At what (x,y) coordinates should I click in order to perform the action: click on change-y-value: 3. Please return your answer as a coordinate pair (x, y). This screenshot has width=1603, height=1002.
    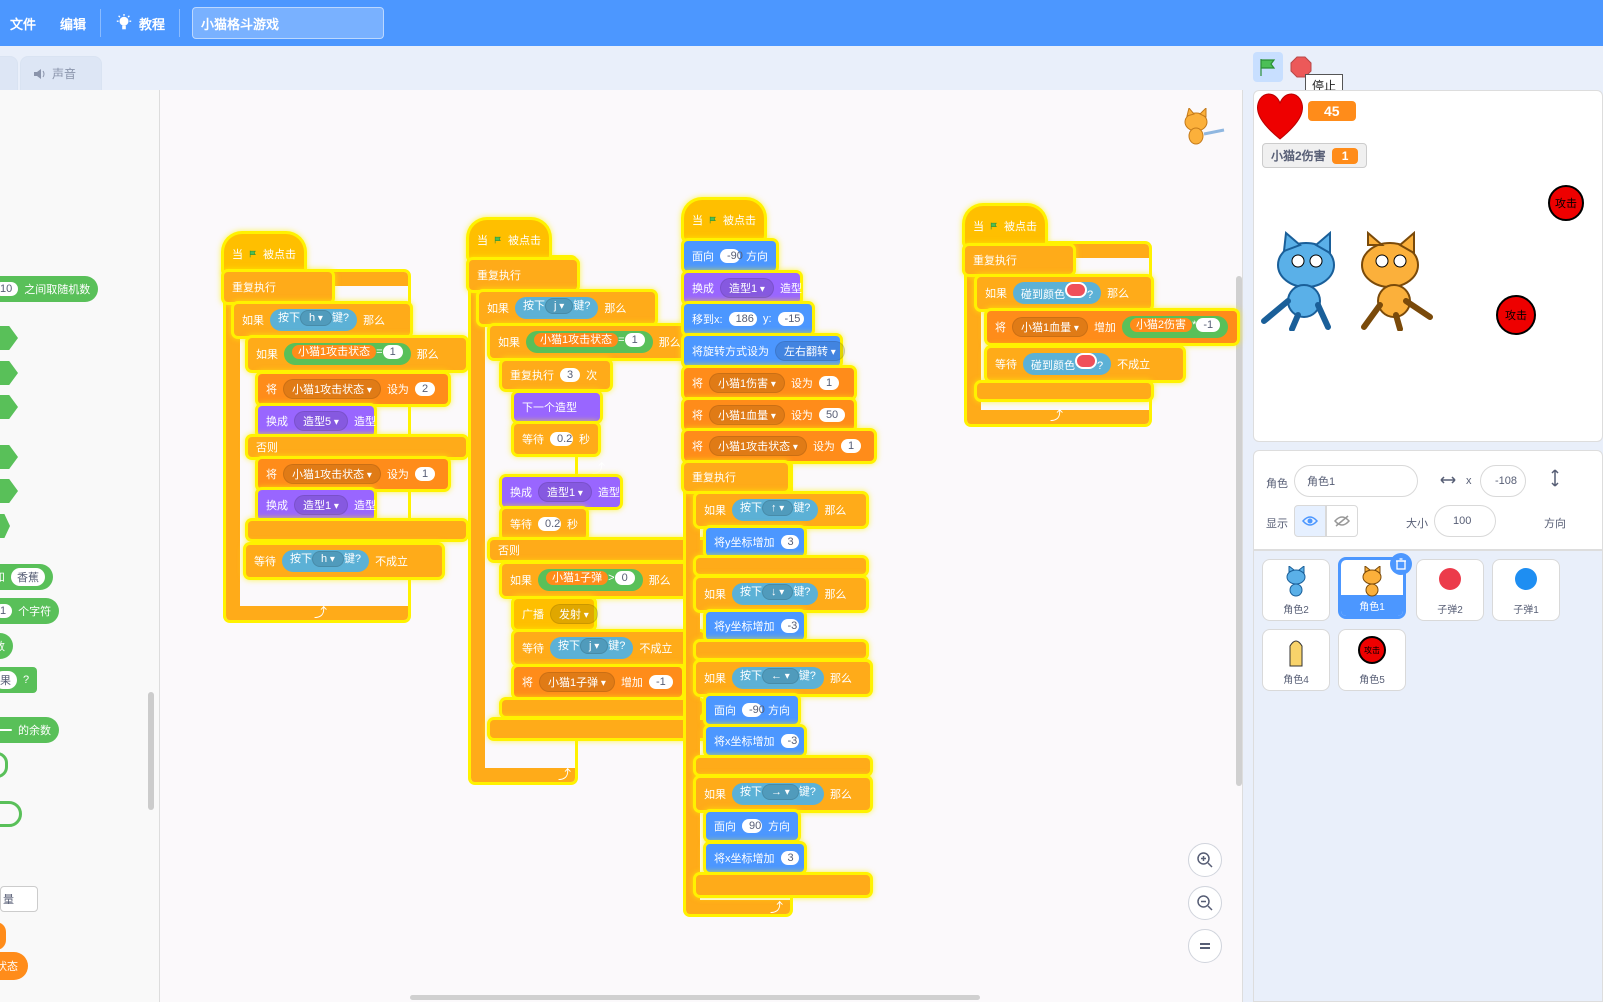
    Looking at the image, I should click on (789, 542).